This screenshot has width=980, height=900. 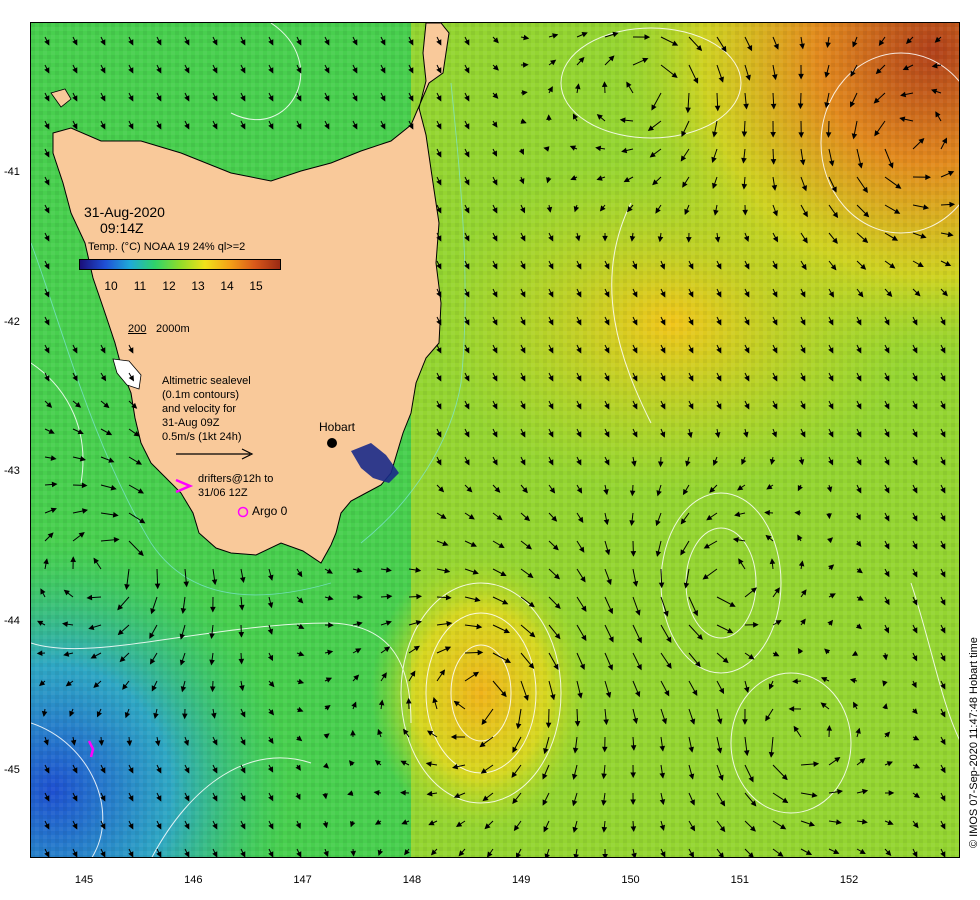 What do you see at coordinates (974, 742) in the screenshot?
I see `copyright-credit: © IMOS 07-Sep-2020 11:47:48 Hobart time` at bounding box center [974, 742].